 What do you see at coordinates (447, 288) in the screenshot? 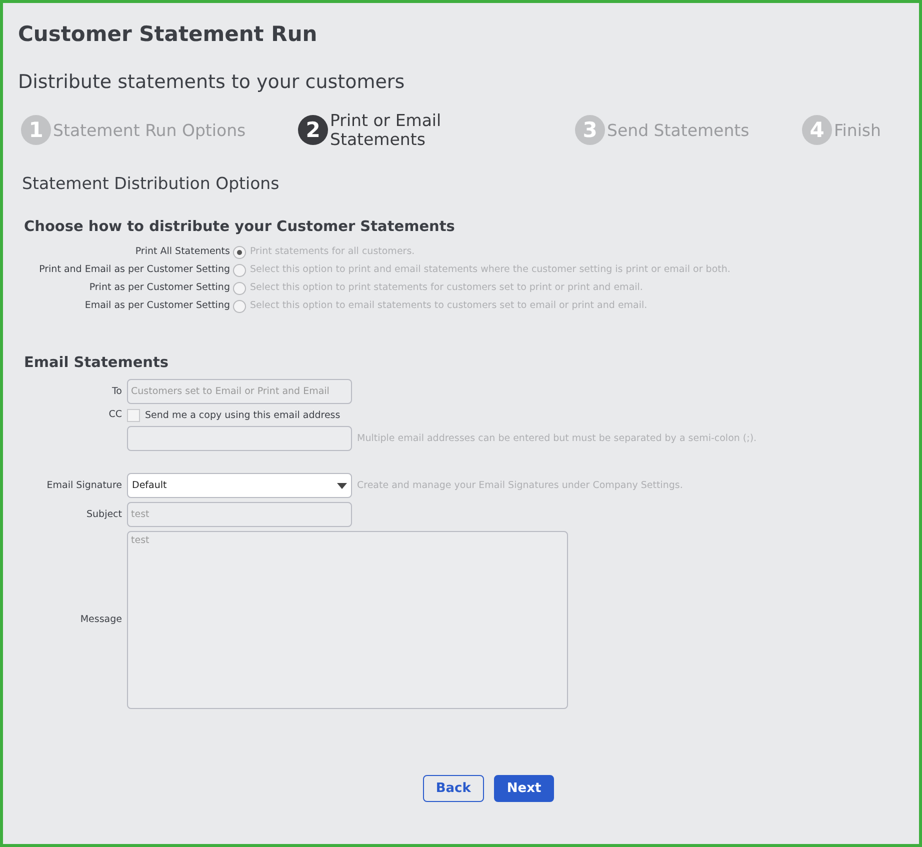
I see `option-description: Select this option to print statements for customers set to print or print and email.` at bounding box center [447, 288].